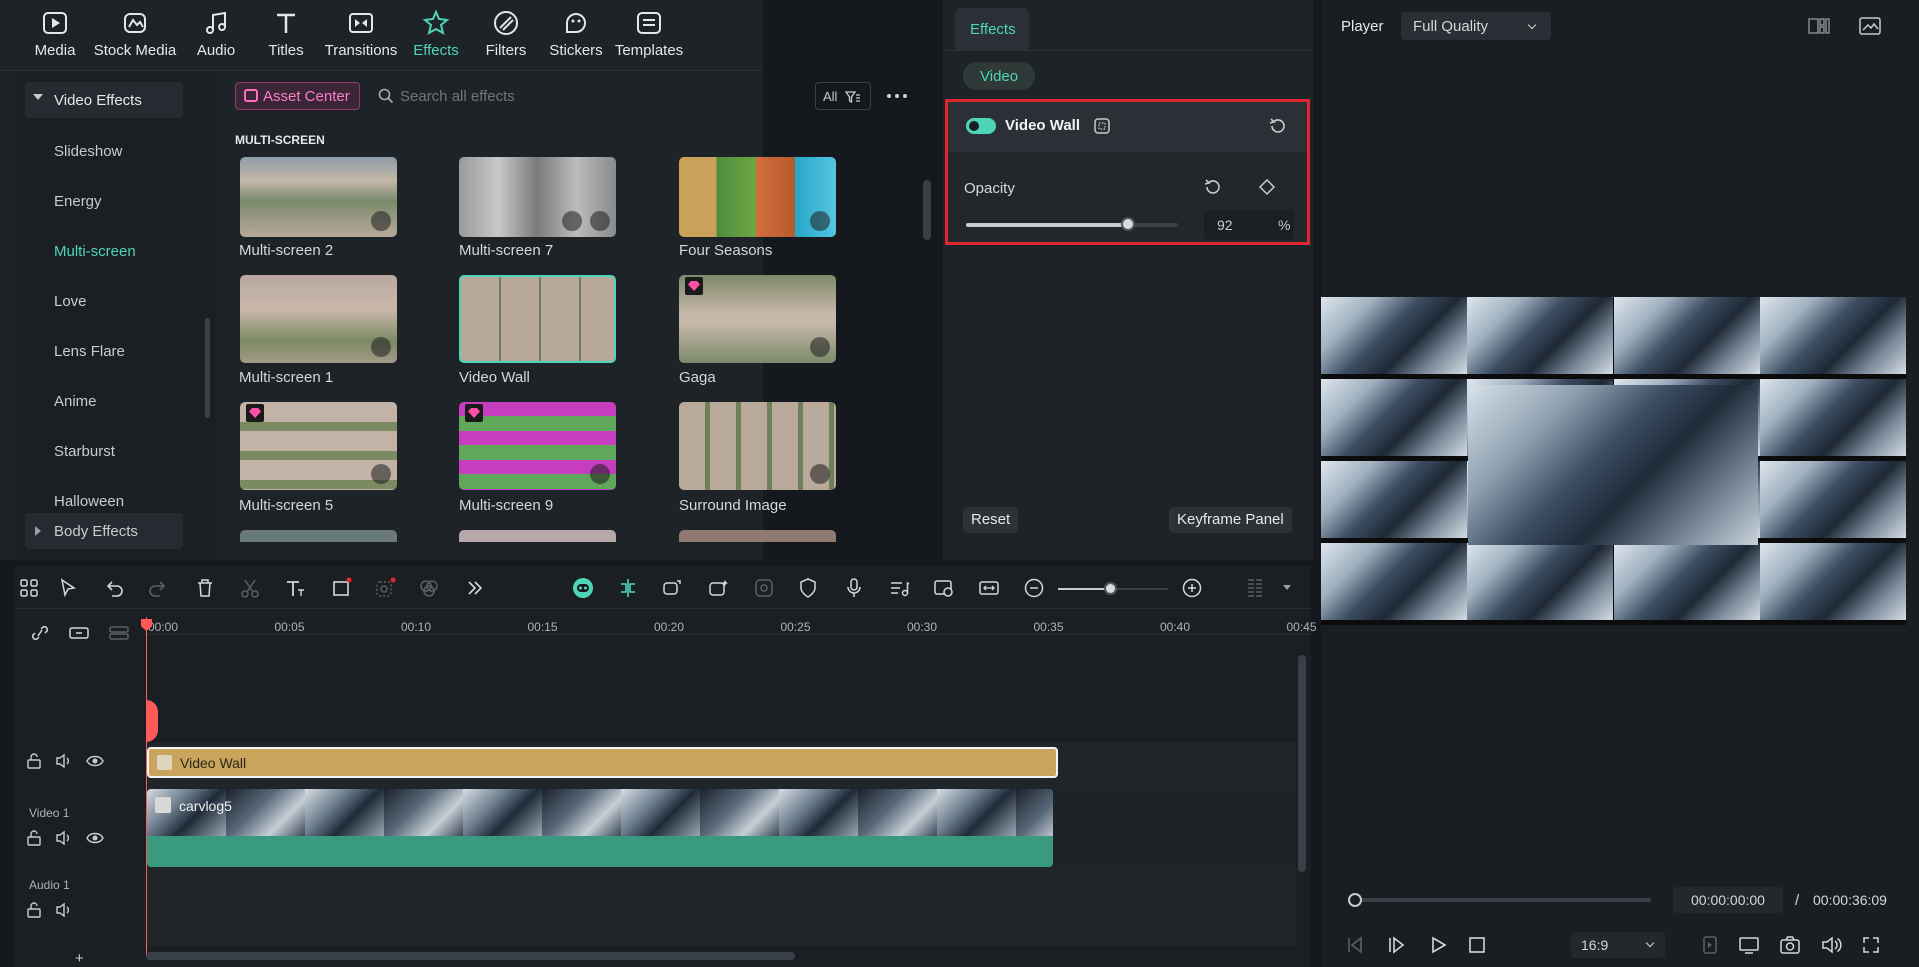 Image resolution: width=1919 pixels, height=967 pixels. Describe the element at coordinates (999, 76) in the screenshot. I see `subtab-video: Video` at that location.